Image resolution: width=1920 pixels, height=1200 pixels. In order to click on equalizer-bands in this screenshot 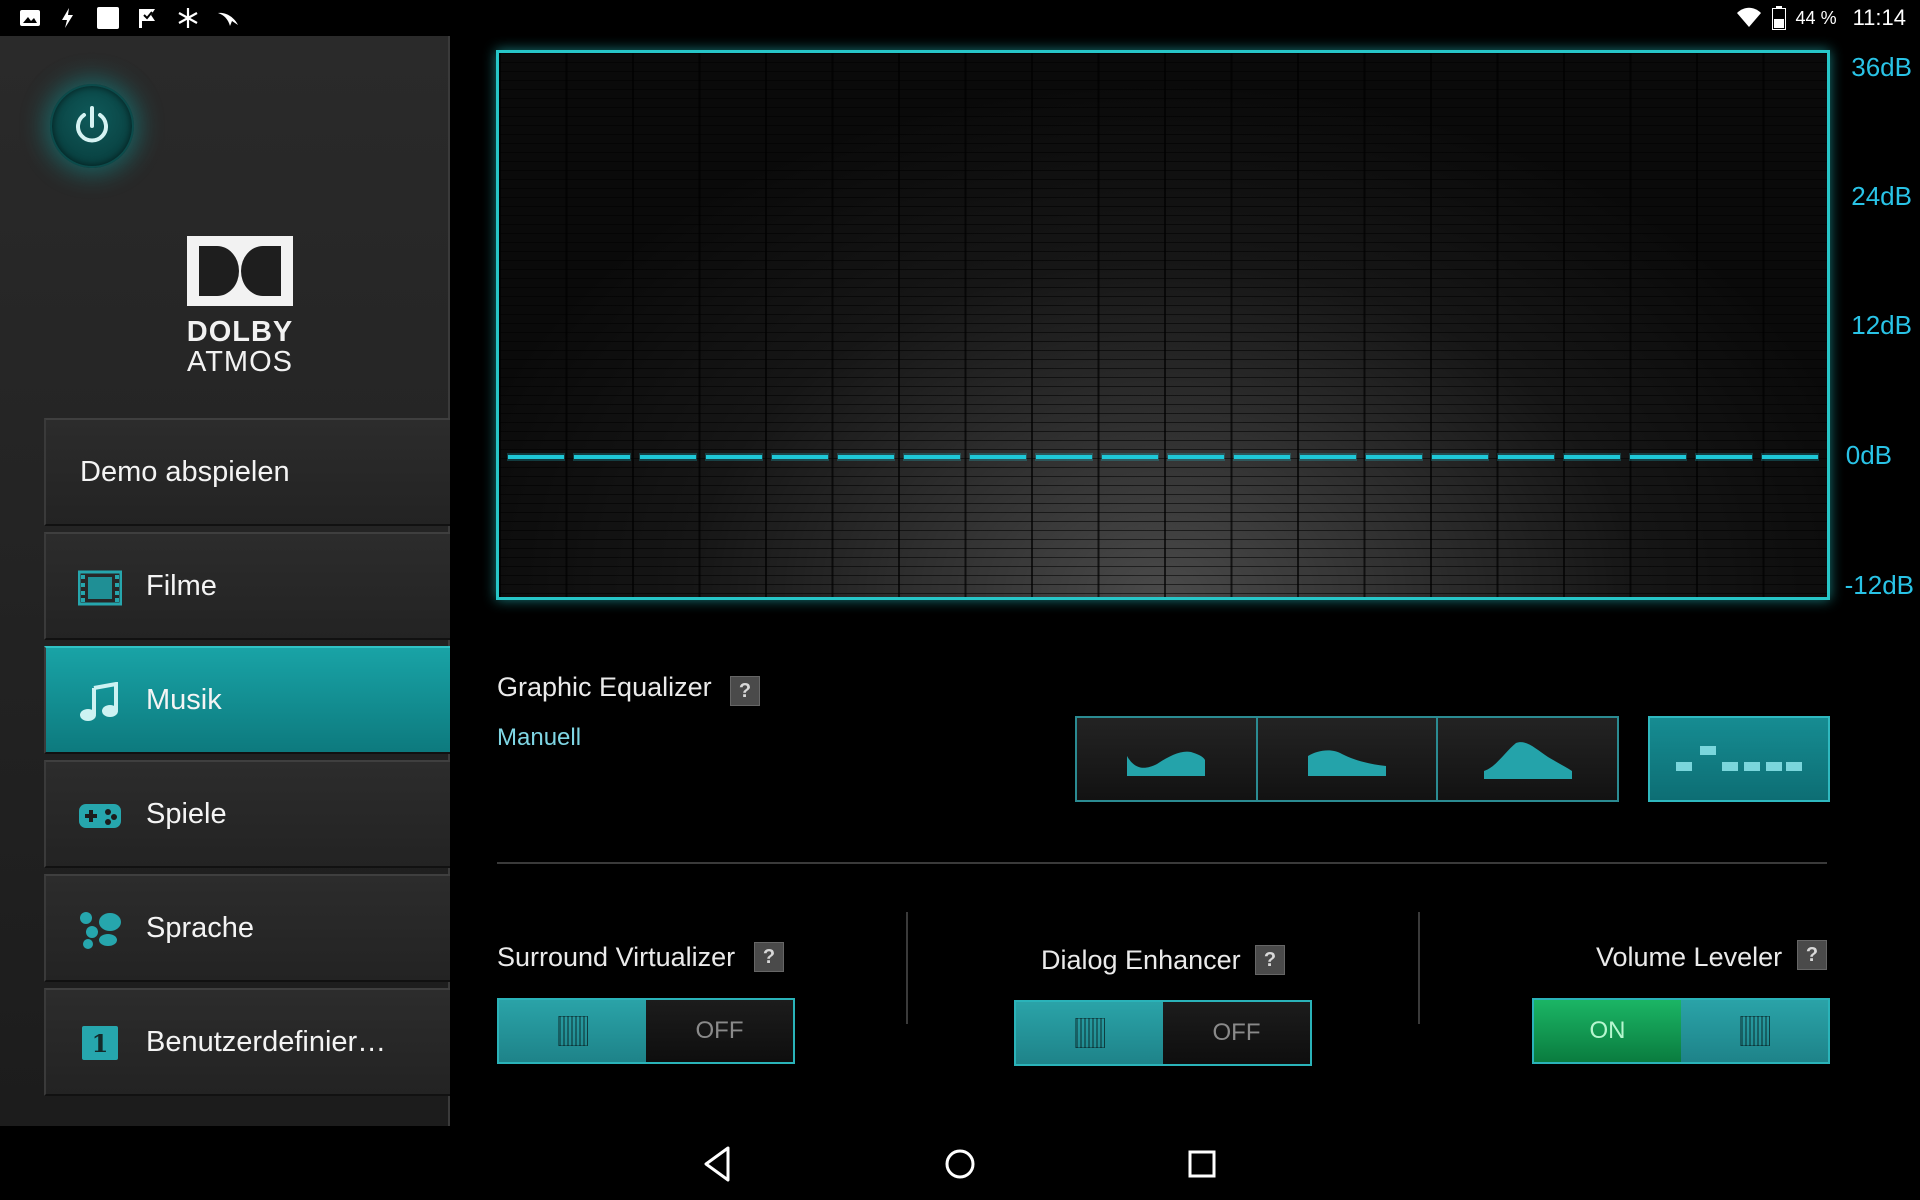, I will do `click(1163, 457)`.